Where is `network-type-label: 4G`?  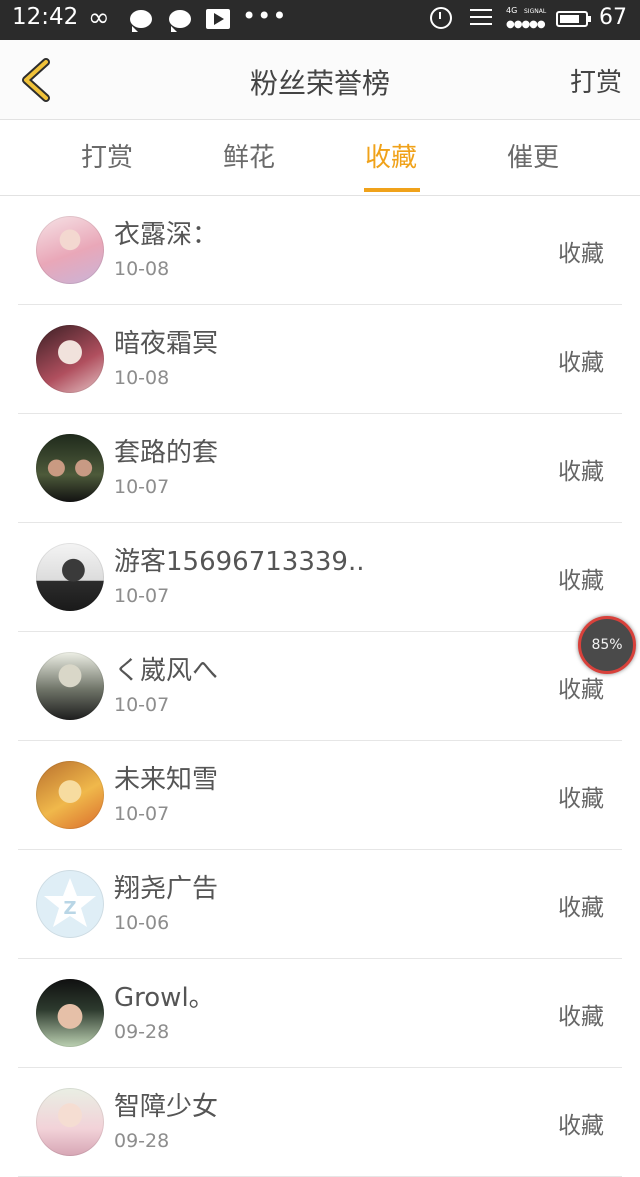 network-type-label: 4G is located at coordinates (512, 10).